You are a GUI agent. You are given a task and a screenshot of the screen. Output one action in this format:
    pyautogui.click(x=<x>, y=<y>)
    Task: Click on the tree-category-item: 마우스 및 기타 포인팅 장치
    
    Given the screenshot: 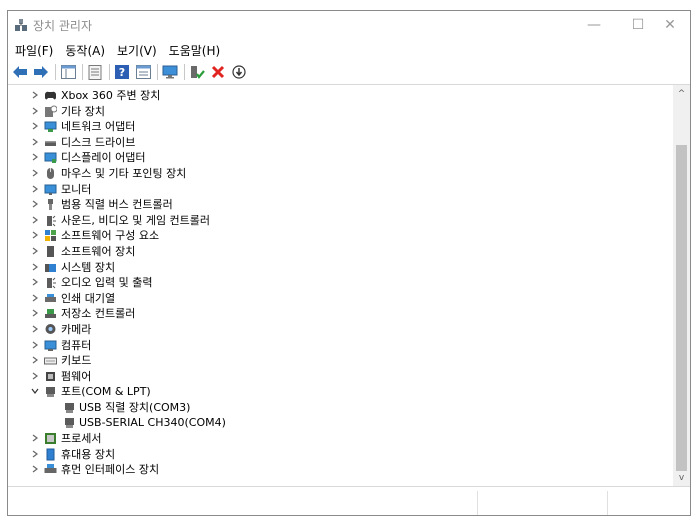 What is the action you would take?
    pyautogui.click(x=340, y=174)
    